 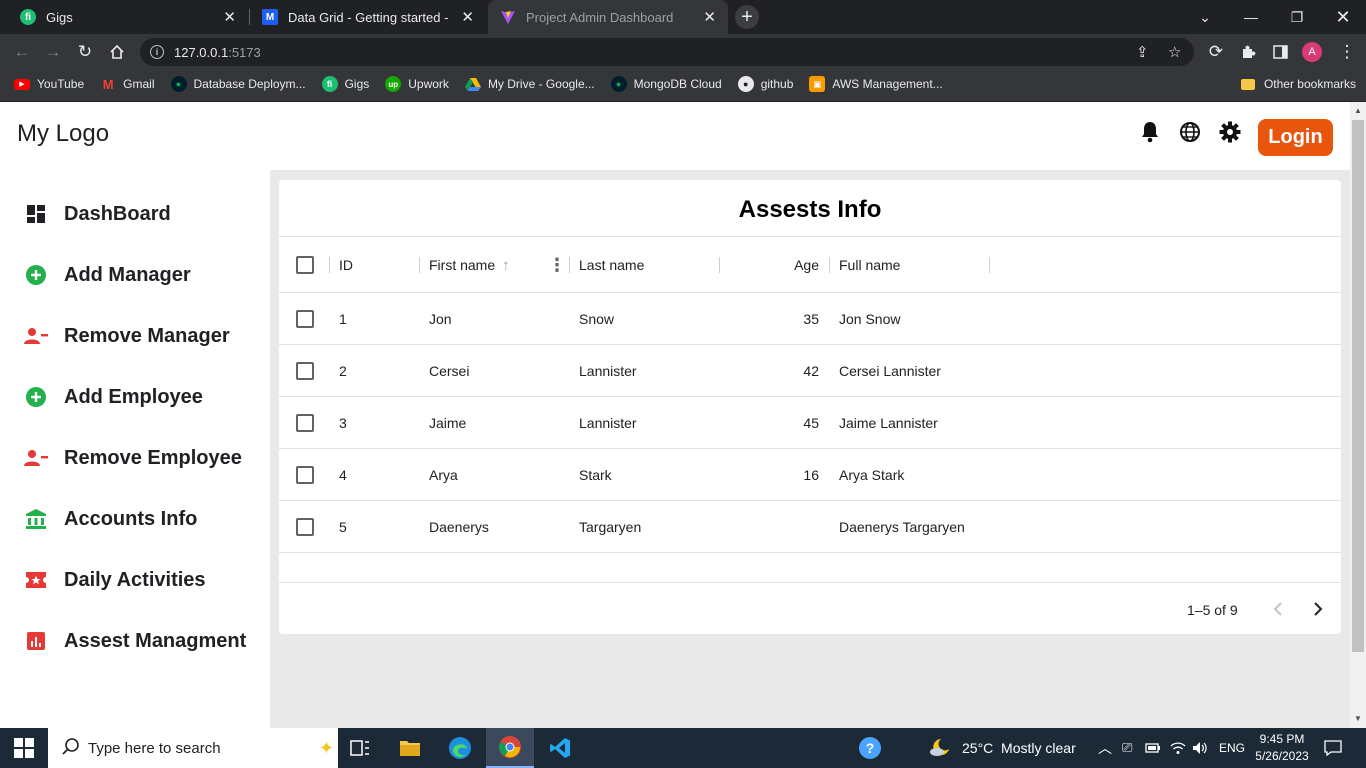 What do you see at coordinates (440, 319) in the screenshot?
I see `cell-first-name: Jon` at bounding box center [440, 319].